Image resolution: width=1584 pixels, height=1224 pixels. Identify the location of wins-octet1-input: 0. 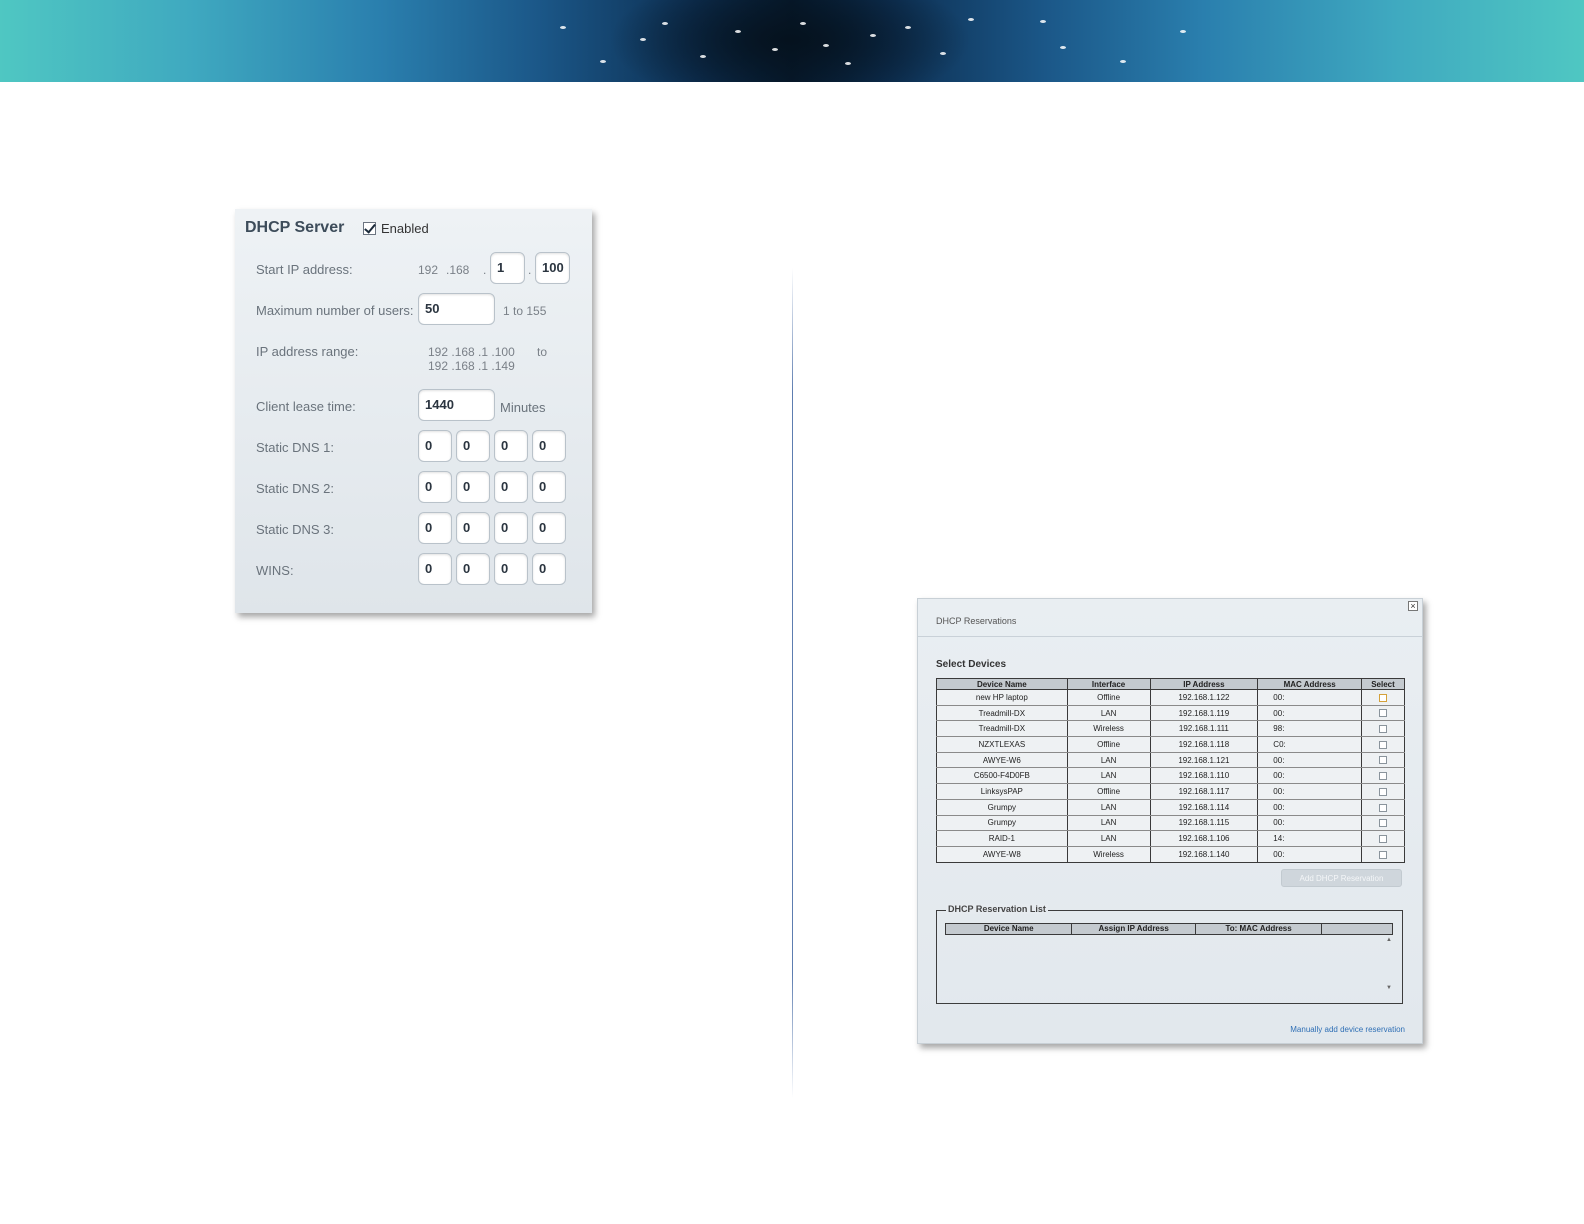
(435, 569).